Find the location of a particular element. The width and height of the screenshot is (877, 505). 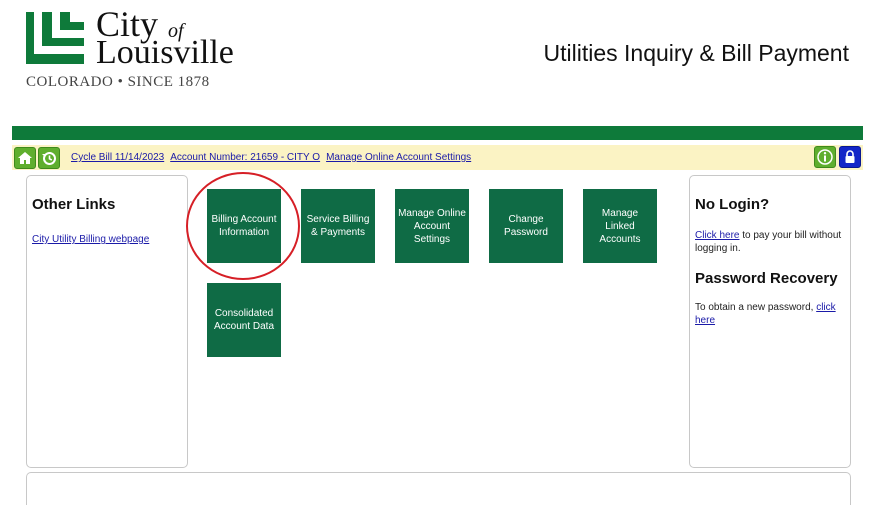

info-button is located at coordinates (825, 157).